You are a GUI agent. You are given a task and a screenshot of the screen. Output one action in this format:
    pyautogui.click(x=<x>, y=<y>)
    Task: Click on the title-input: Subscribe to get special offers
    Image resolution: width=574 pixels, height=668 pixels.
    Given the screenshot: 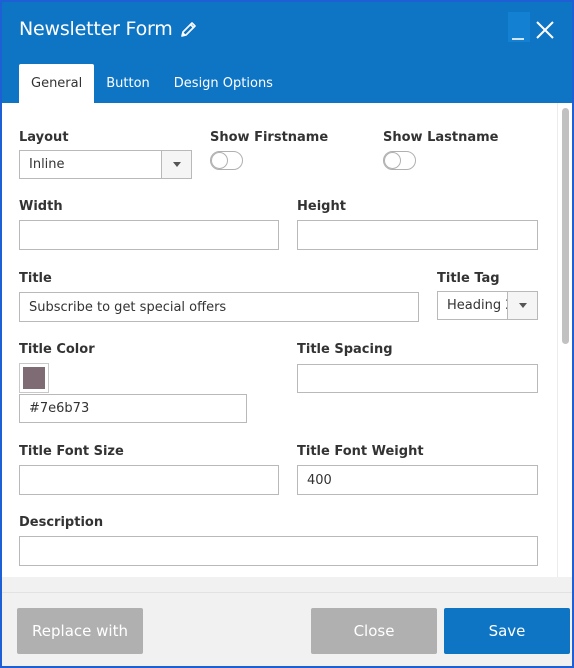 What is the action you would take?
    pyautogui.click(x=219, y=307)
    